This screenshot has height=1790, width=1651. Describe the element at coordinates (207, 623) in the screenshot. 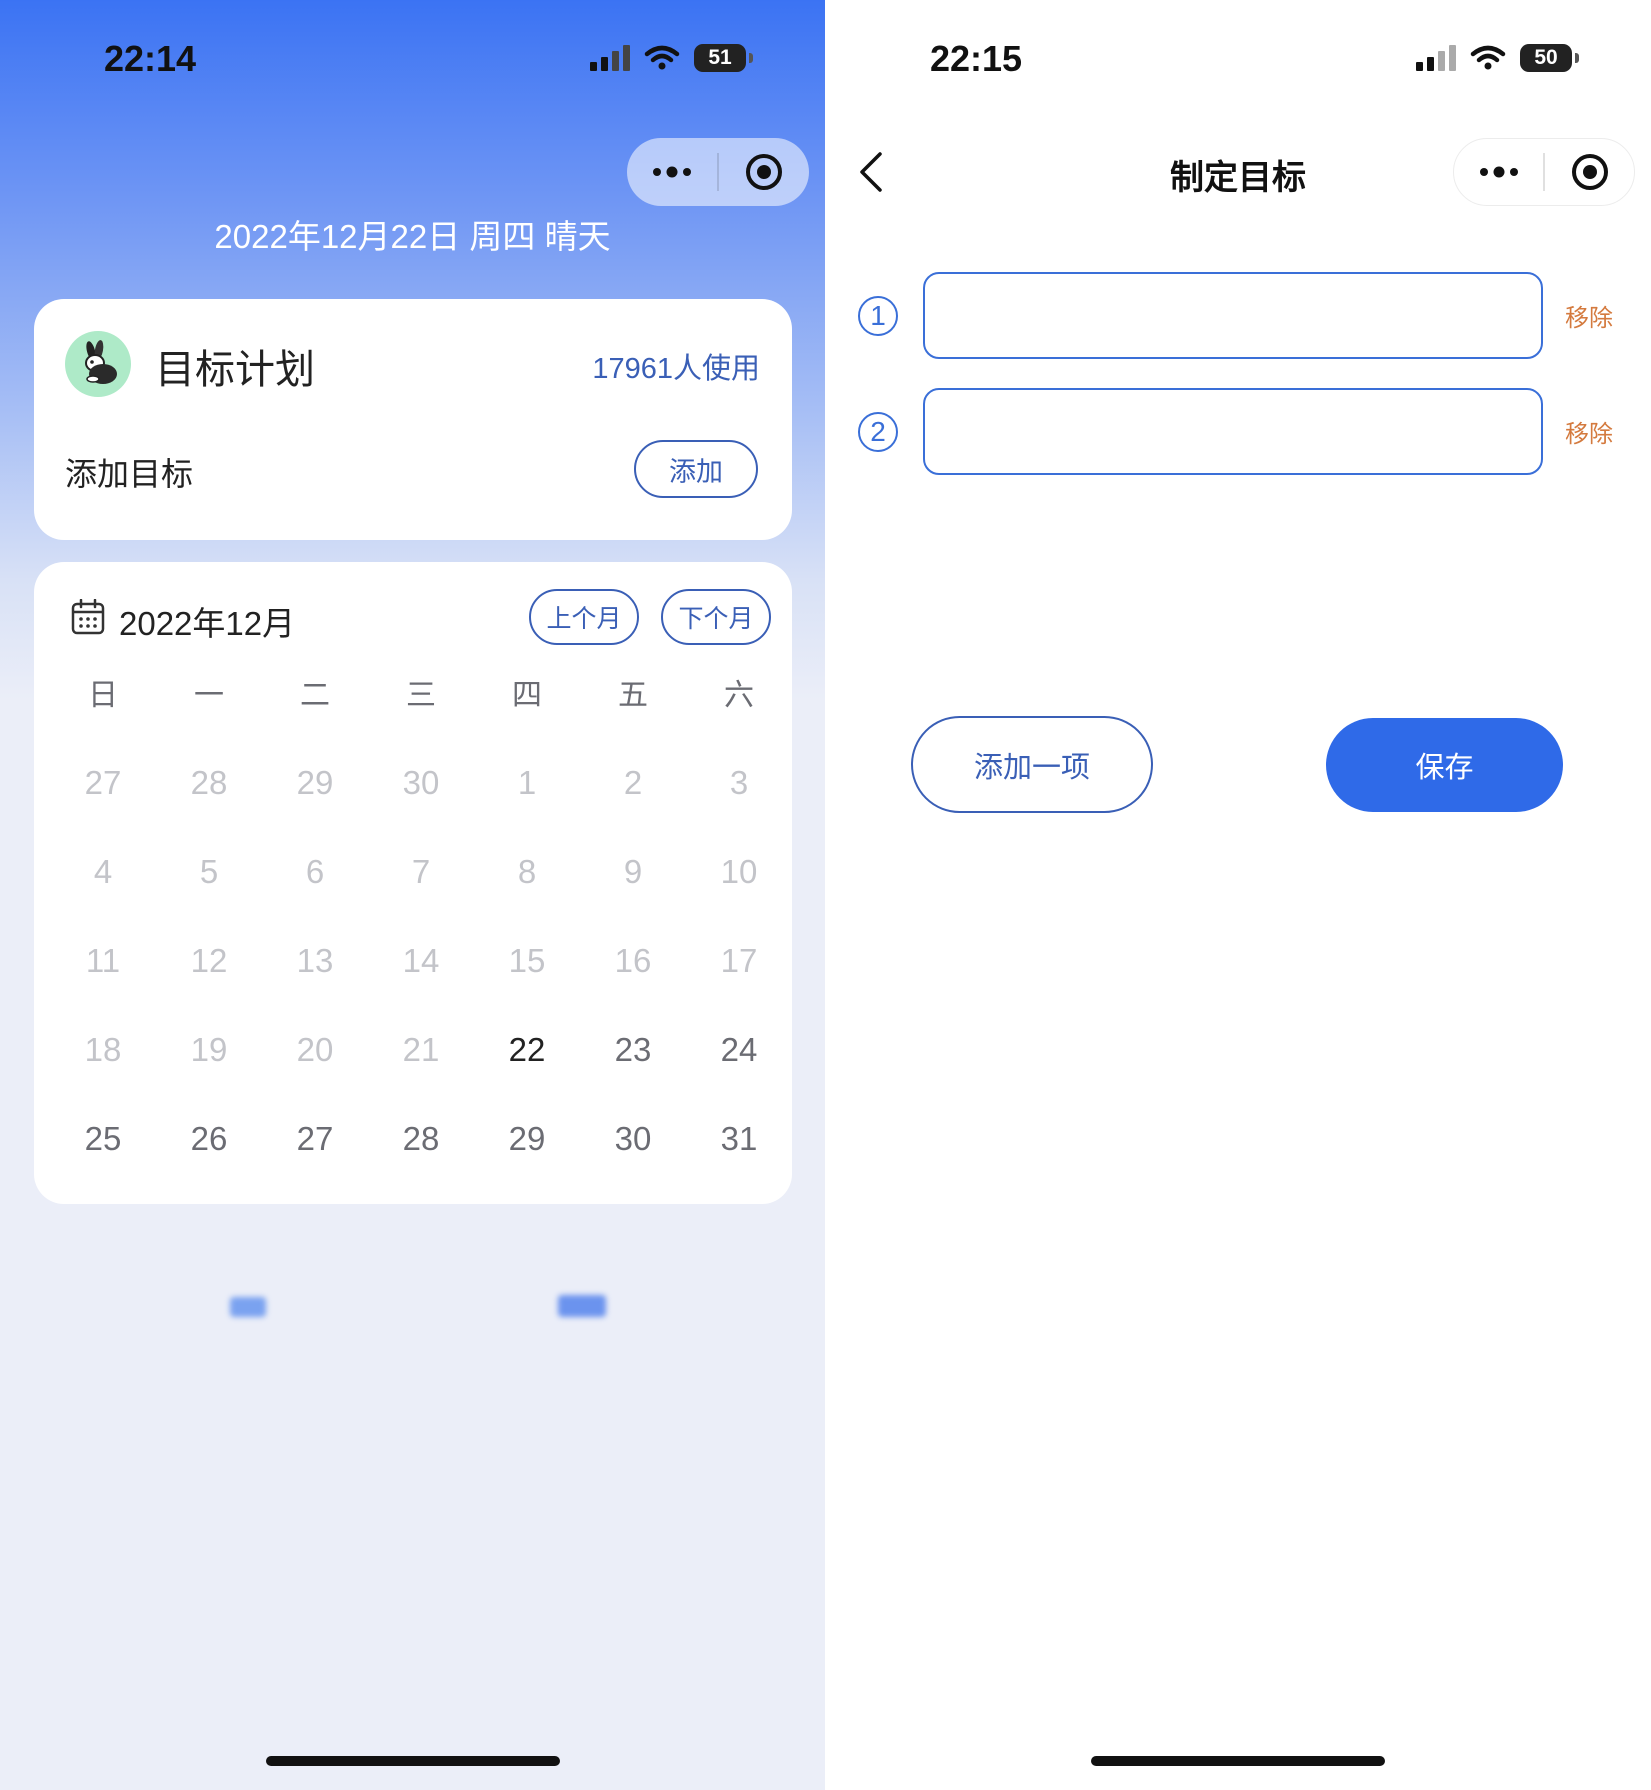

I see `calendar-month-title: 2022年12月` at that location.